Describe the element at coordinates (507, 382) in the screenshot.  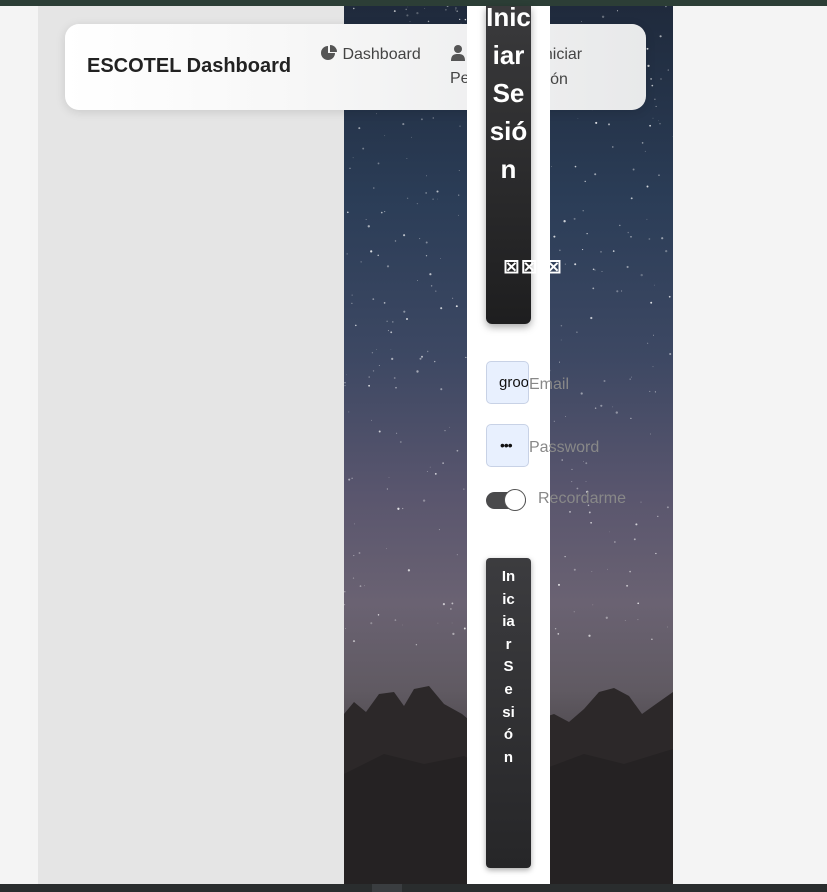
I see `email-input: groot@escotel.com` at that location.